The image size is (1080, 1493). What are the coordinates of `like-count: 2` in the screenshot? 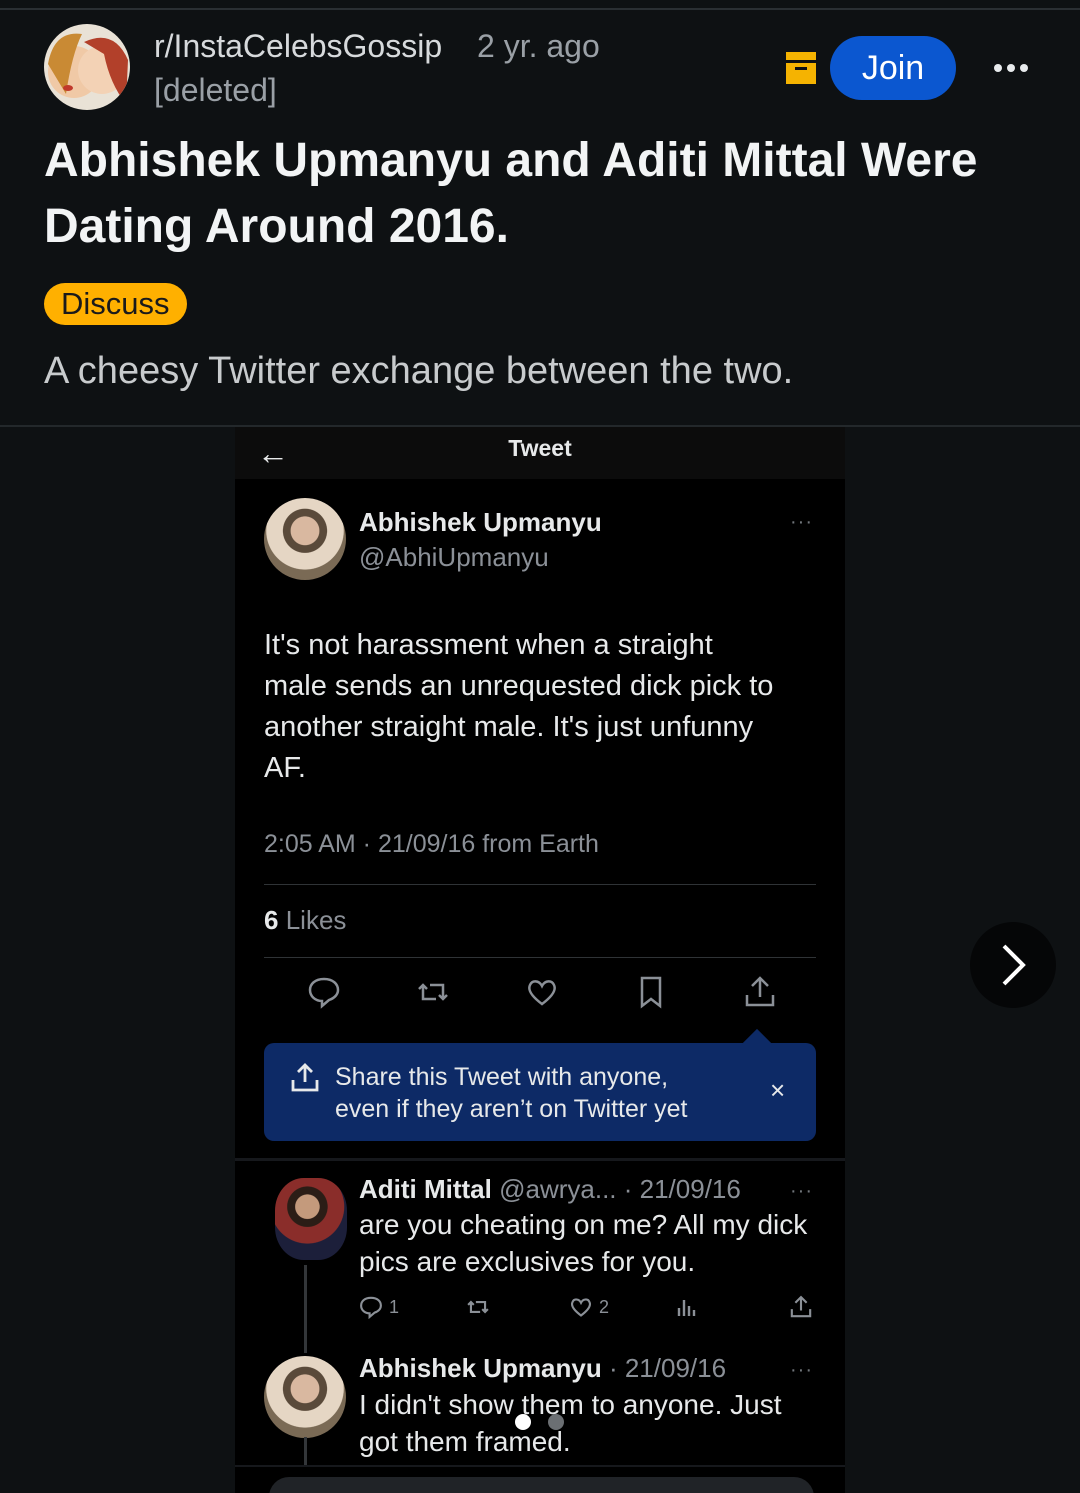 It's located at (604, 1306).